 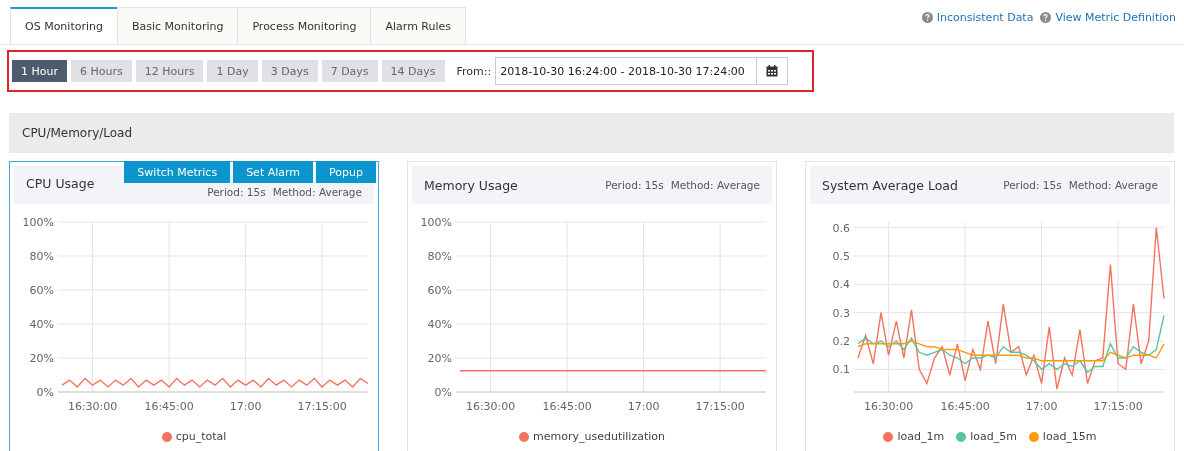 What do you see at coordinates (921, 436) in the screenshot?
I see `legend-label: load_1m` at bounding box center [921, 436].